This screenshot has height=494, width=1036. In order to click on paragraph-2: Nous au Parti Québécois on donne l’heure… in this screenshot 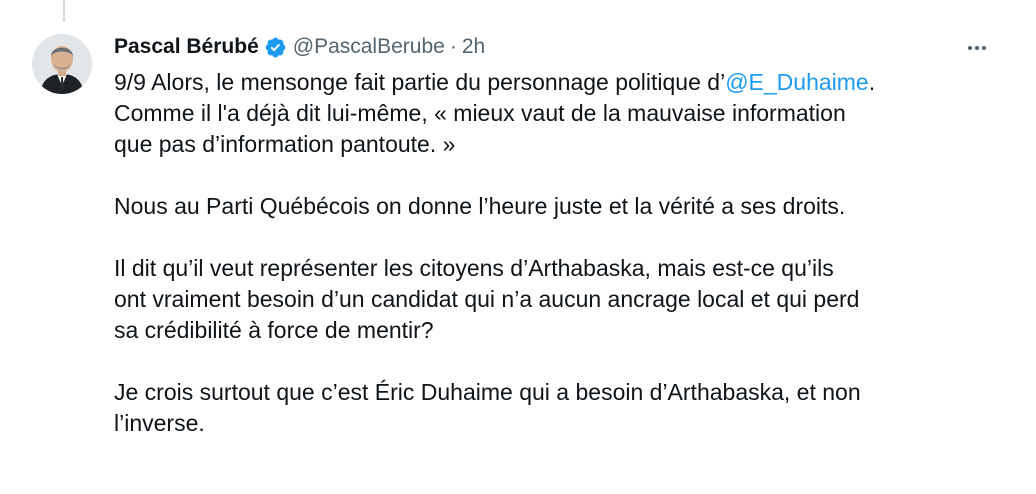, I will do `click(559, 206)`.